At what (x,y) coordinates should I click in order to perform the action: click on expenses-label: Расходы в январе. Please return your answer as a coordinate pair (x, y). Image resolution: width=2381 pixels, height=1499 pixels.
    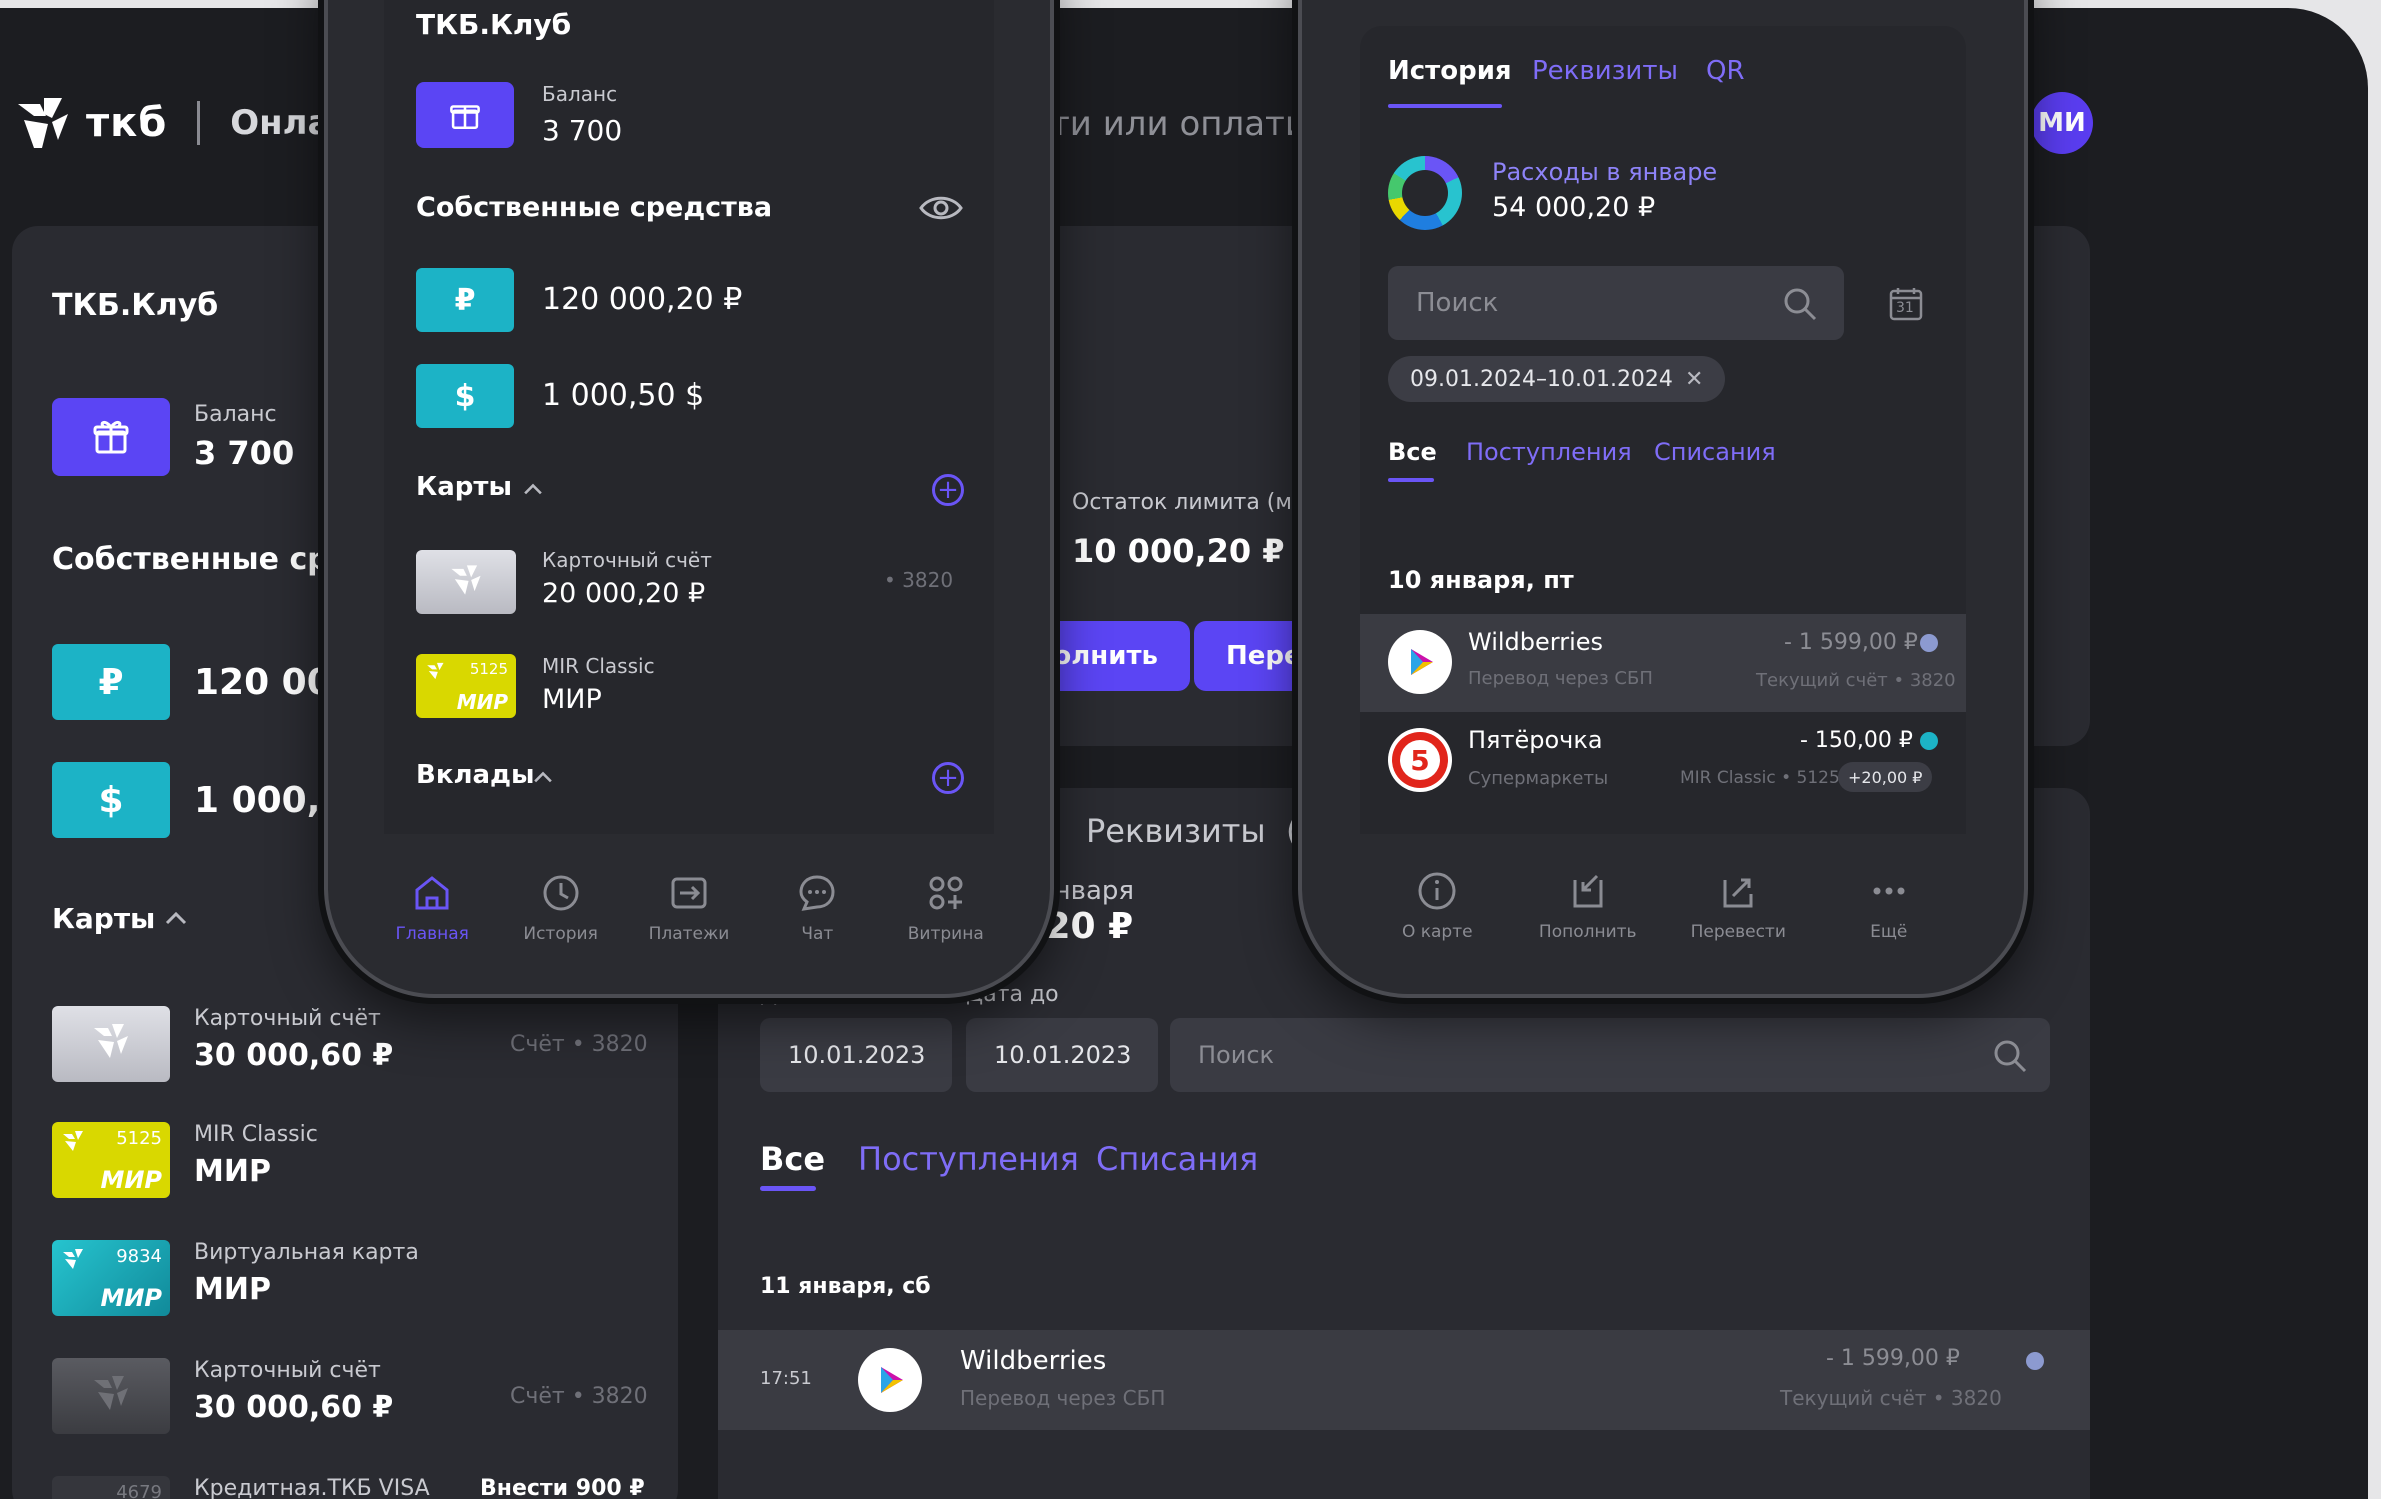
    Looking at the image, I should click on (1605, 172).